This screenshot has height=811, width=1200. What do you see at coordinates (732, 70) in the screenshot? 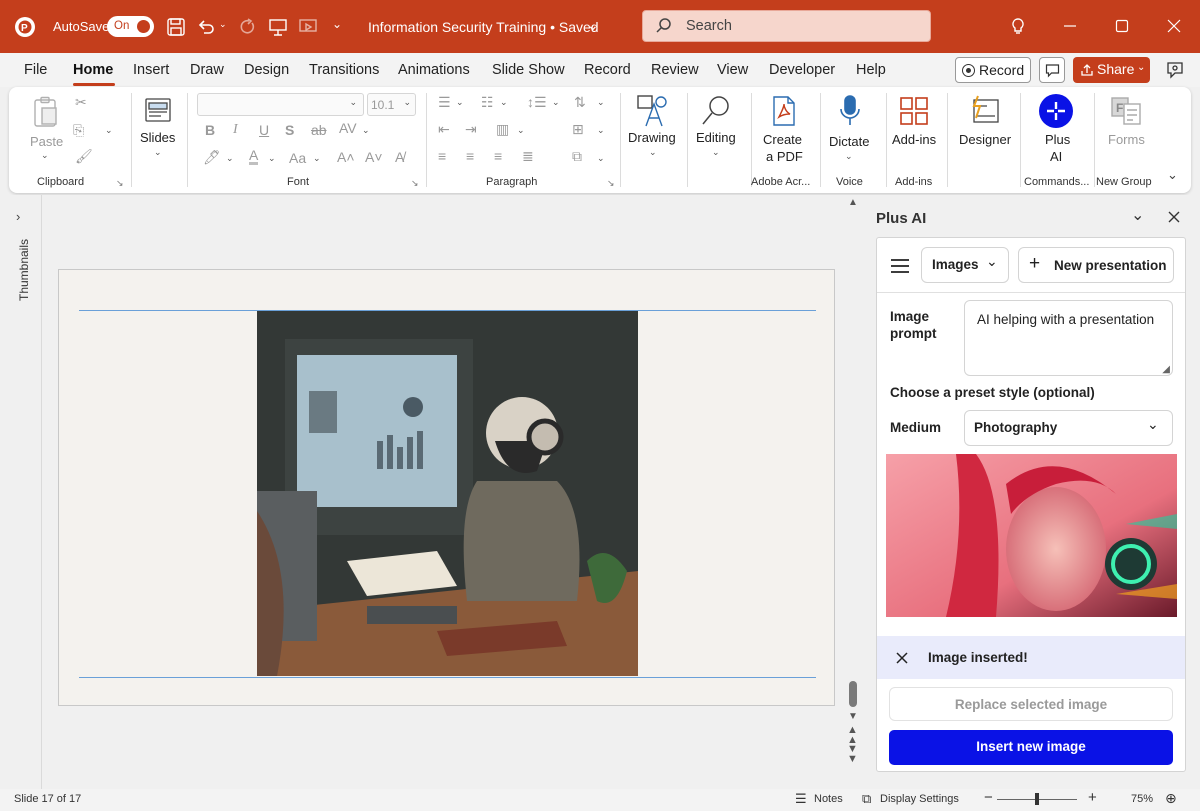
I see `tab-view: View` at bounding box center [732, 70].